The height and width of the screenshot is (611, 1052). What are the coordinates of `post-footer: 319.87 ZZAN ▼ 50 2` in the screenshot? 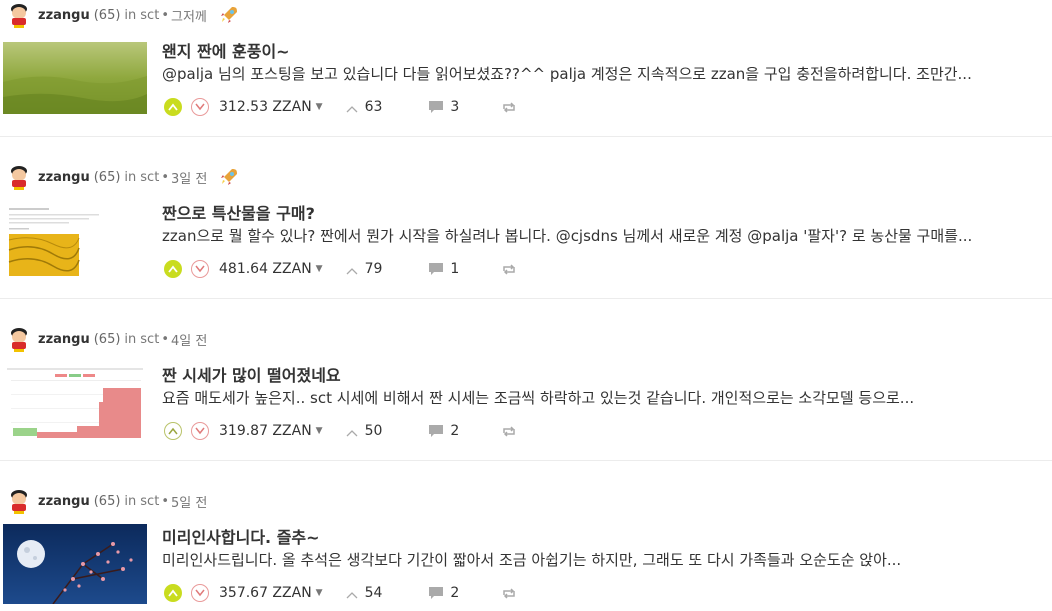 It's located at (340, 431).